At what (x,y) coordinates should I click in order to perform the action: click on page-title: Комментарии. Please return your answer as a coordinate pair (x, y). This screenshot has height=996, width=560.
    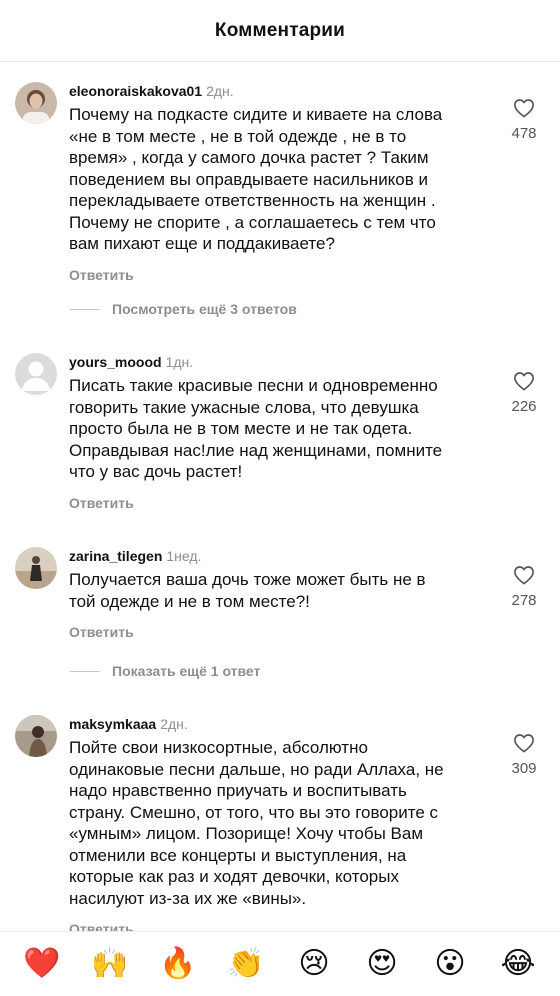
    Looking at the image, I should click on (280, 30).